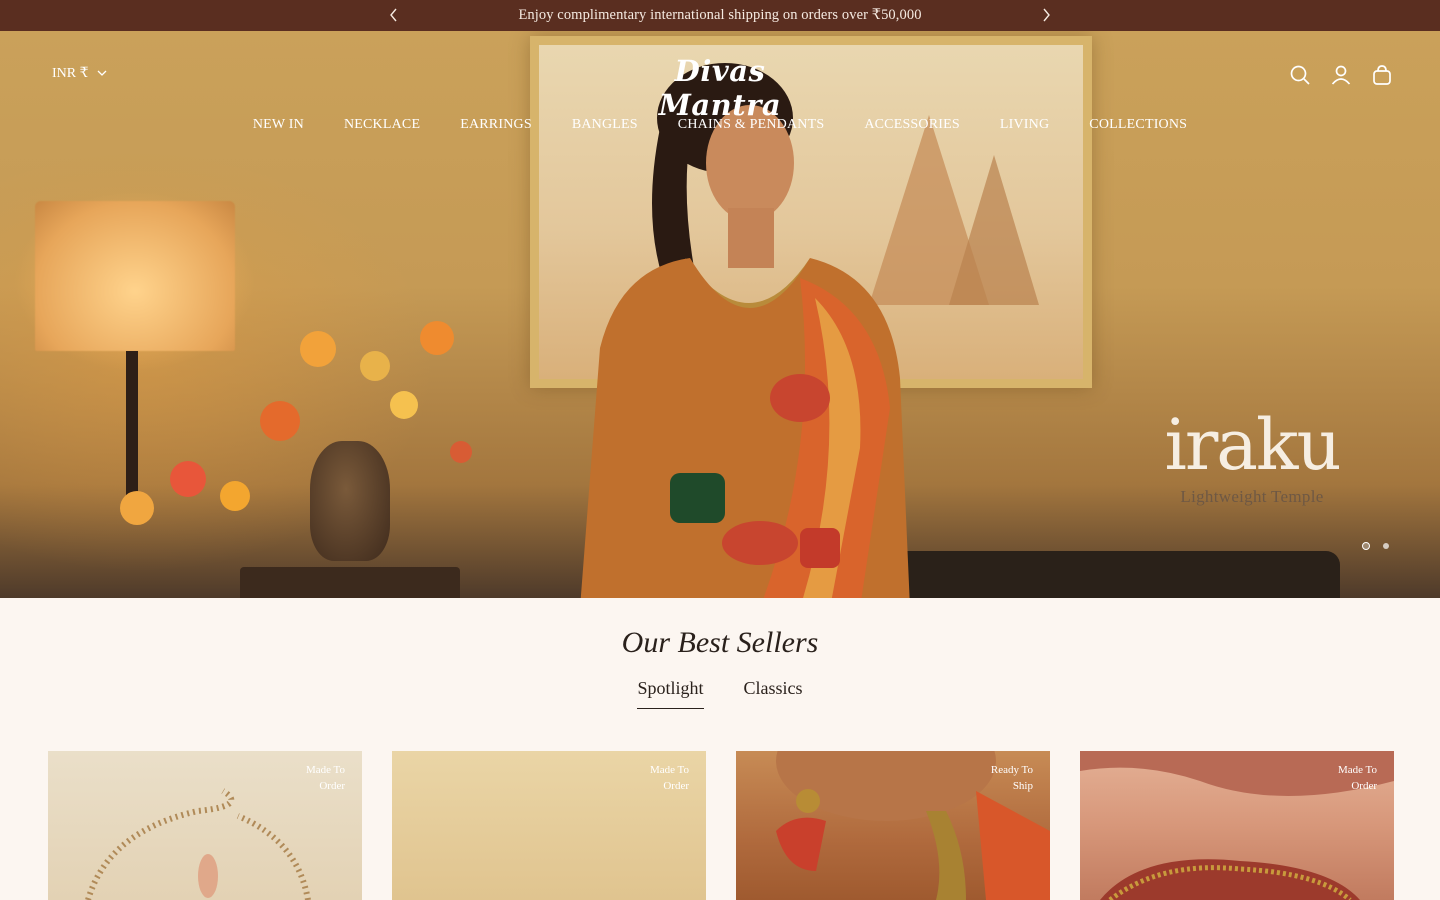 The height and width of the screenshot is (900, 1440). What do you see at coordinates (1100, 574) in the screenshot?
I see `sofa-image` at bounding box center [1100, 574].